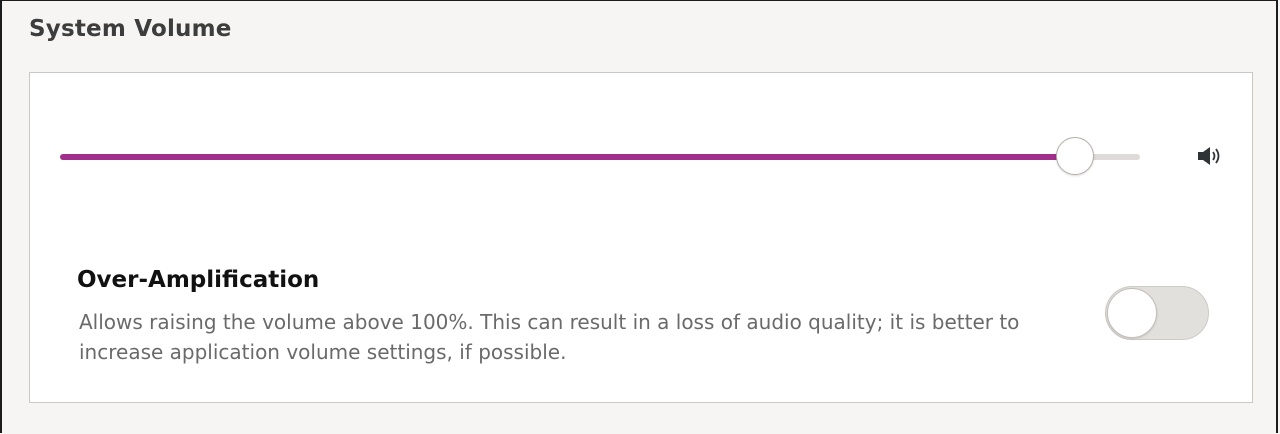 The image size is (1280, 434). What do you see at coordinates (130, 29) in the screenshot?
I see `section-title: System Volume` at bounding box center [130, 29].